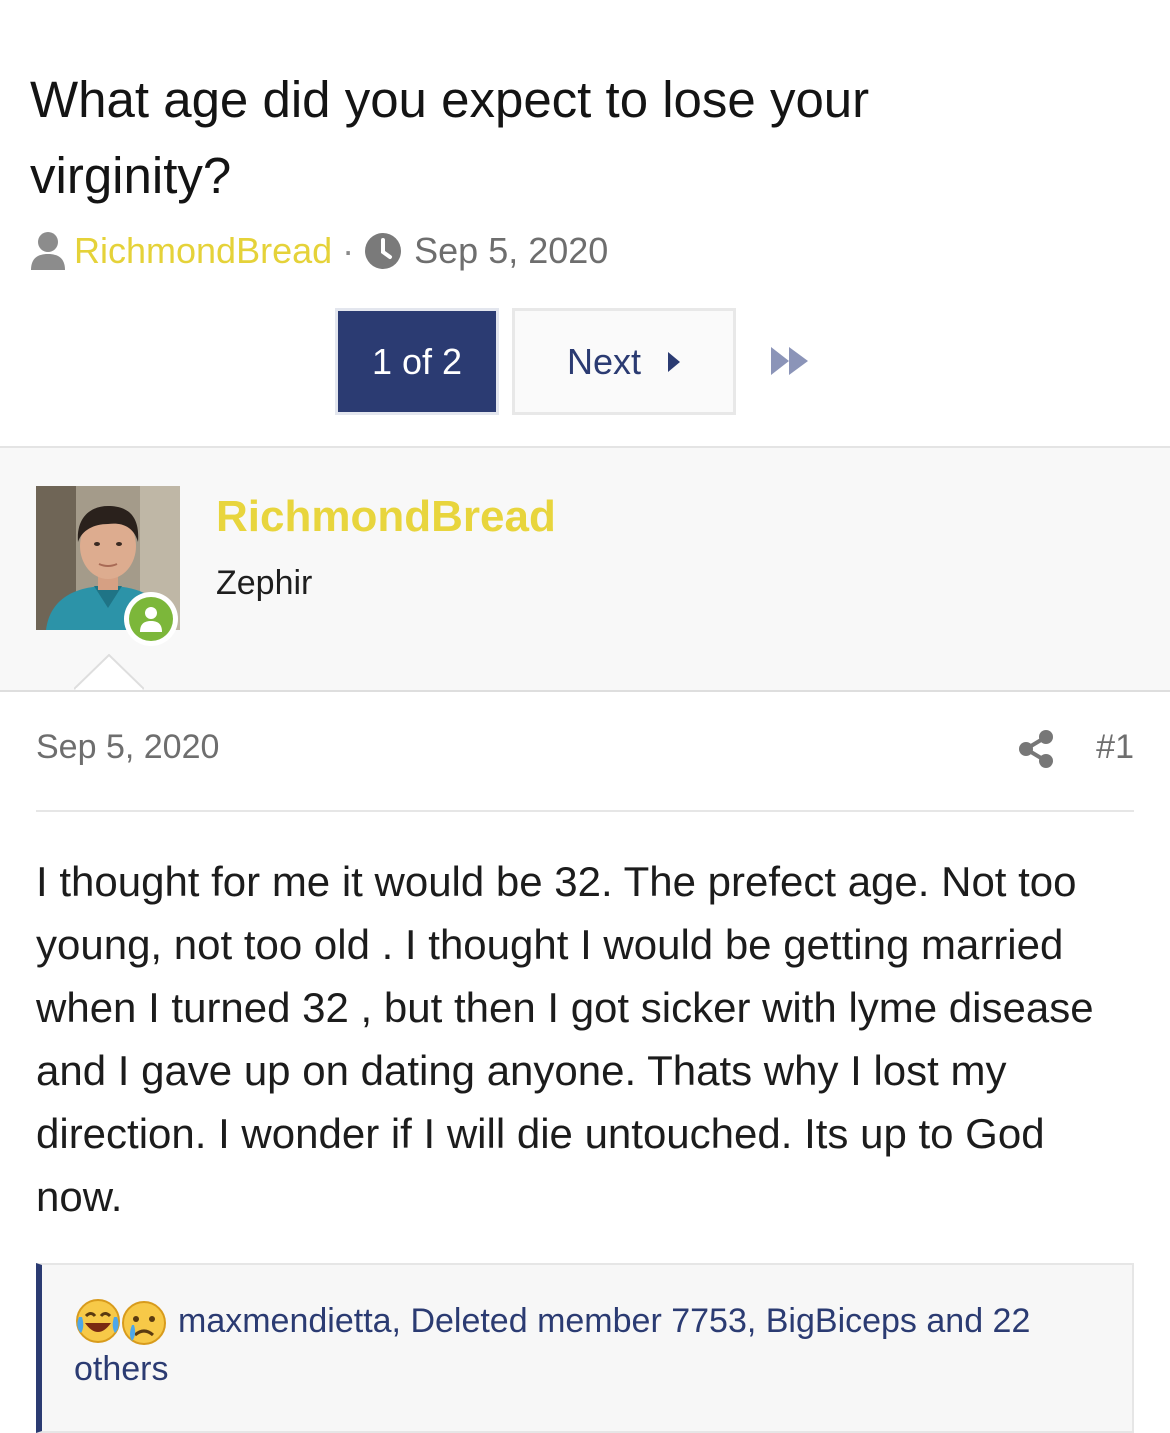 Image resolution: width=1170 pixels, height=1433 pixels. I want to click on user-arrow-notch, so click(109, 672).